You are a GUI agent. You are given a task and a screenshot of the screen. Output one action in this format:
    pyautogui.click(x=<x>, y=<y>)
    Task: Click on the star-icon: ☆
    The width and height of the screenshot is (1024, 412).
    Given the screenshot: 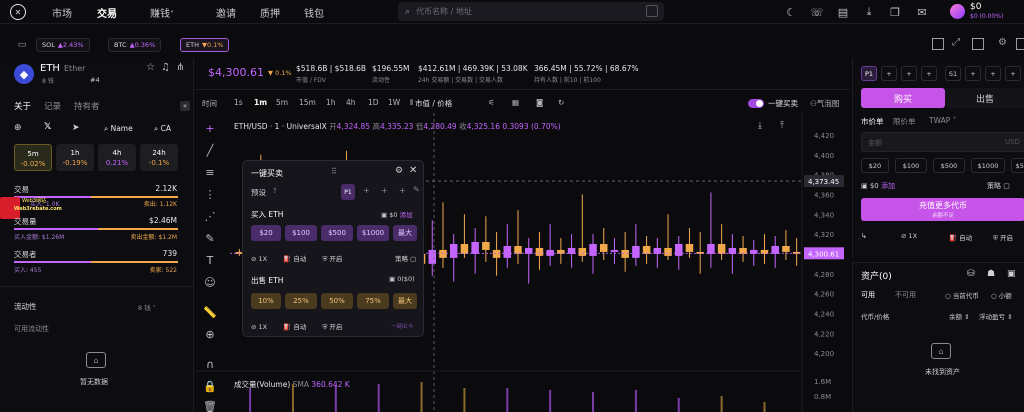 What is the action you would take?
    pyautogui.click(x=150, y=67)
    